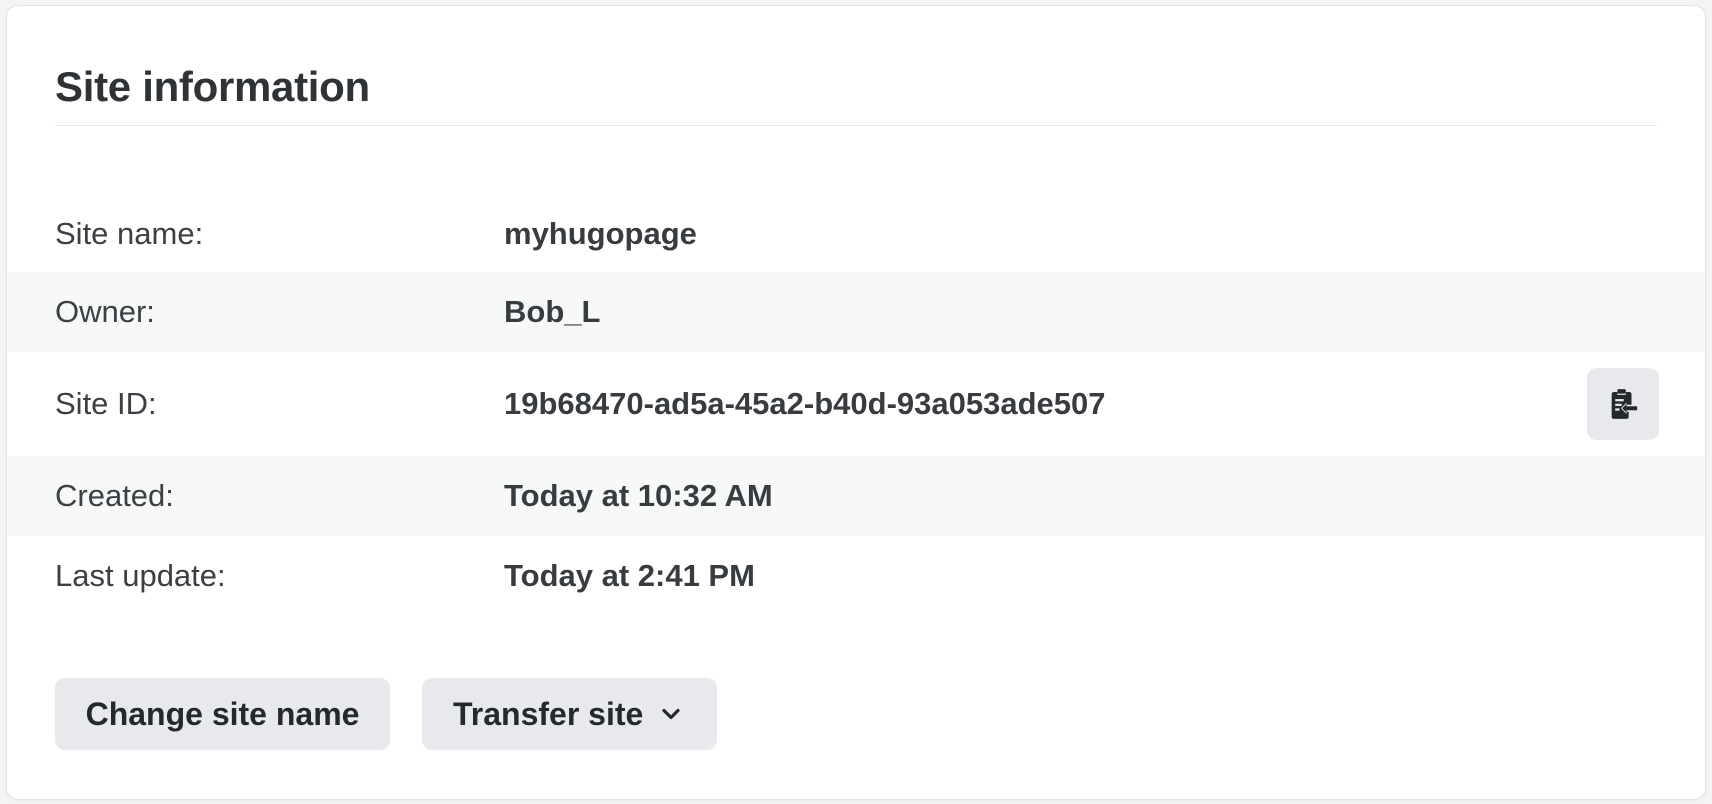 The width and height of the screenshot is (1712, 804). What do you see at coordinates (212, 86) in the screenshot?
I see `card-title: Site information` at bounding box center [212, 86].